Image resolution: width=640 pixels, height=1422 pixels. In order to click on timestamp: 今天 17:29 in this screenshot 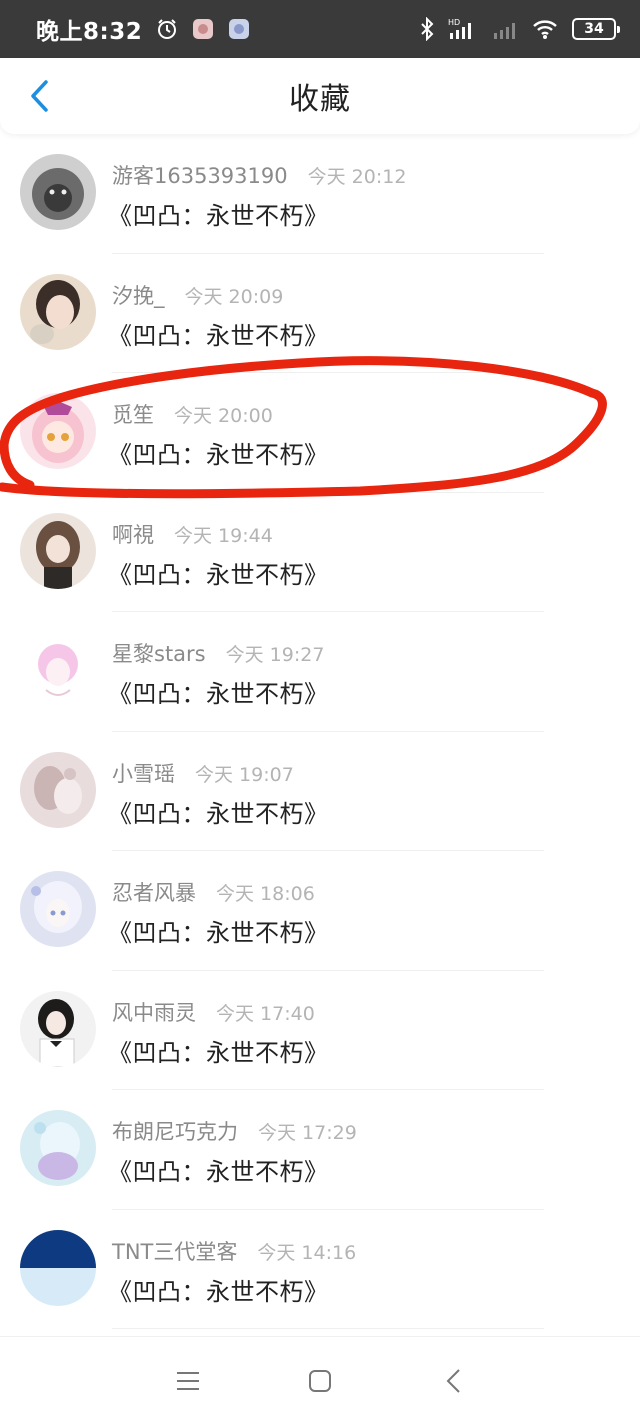, I will do `click(307, 1133)`.